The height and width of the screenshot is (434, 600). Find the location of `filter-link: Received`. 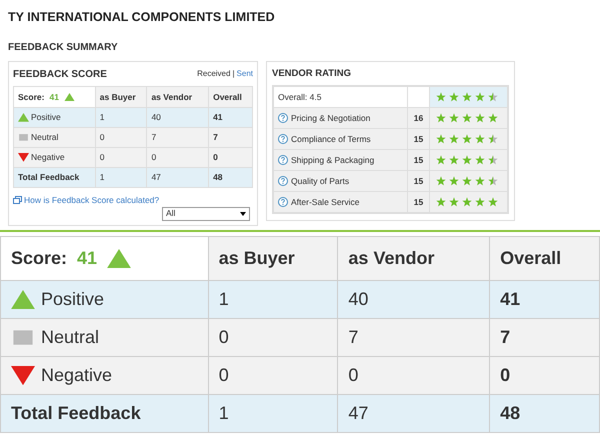

filter-link: Received is located at coordinates (213, 74).